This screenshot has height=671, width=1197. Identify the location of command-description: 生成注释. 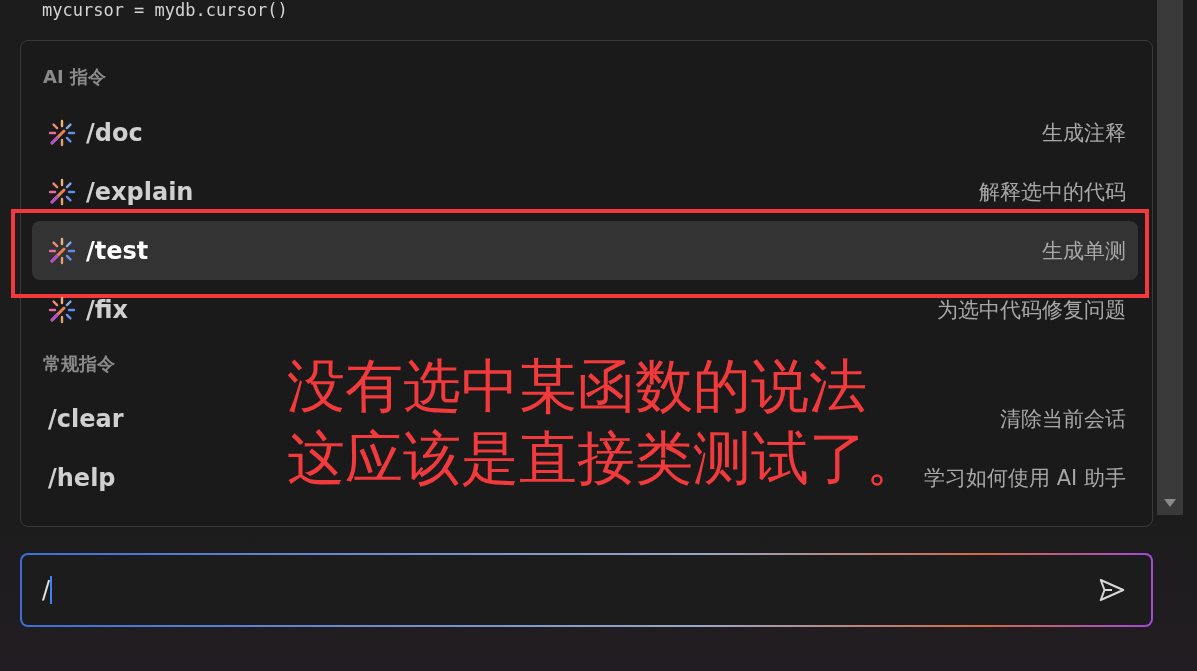
(1084, 133).